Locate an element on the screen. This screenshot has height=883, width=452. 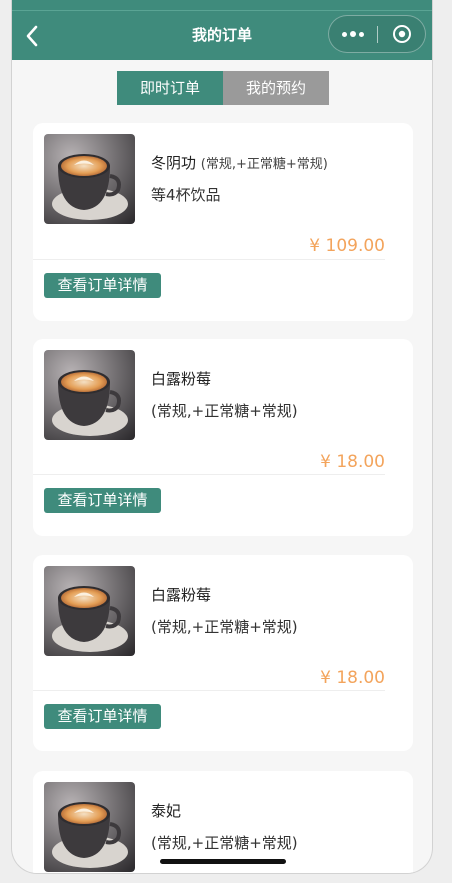
home-indicator is located at coordinates (223, 861).